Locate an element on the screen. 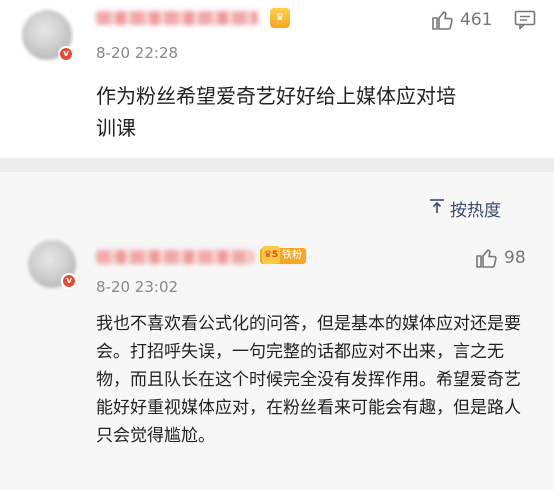 This screenshot has width=554, height=490. post-like-count: 461 is located at coordinates (476, 20).